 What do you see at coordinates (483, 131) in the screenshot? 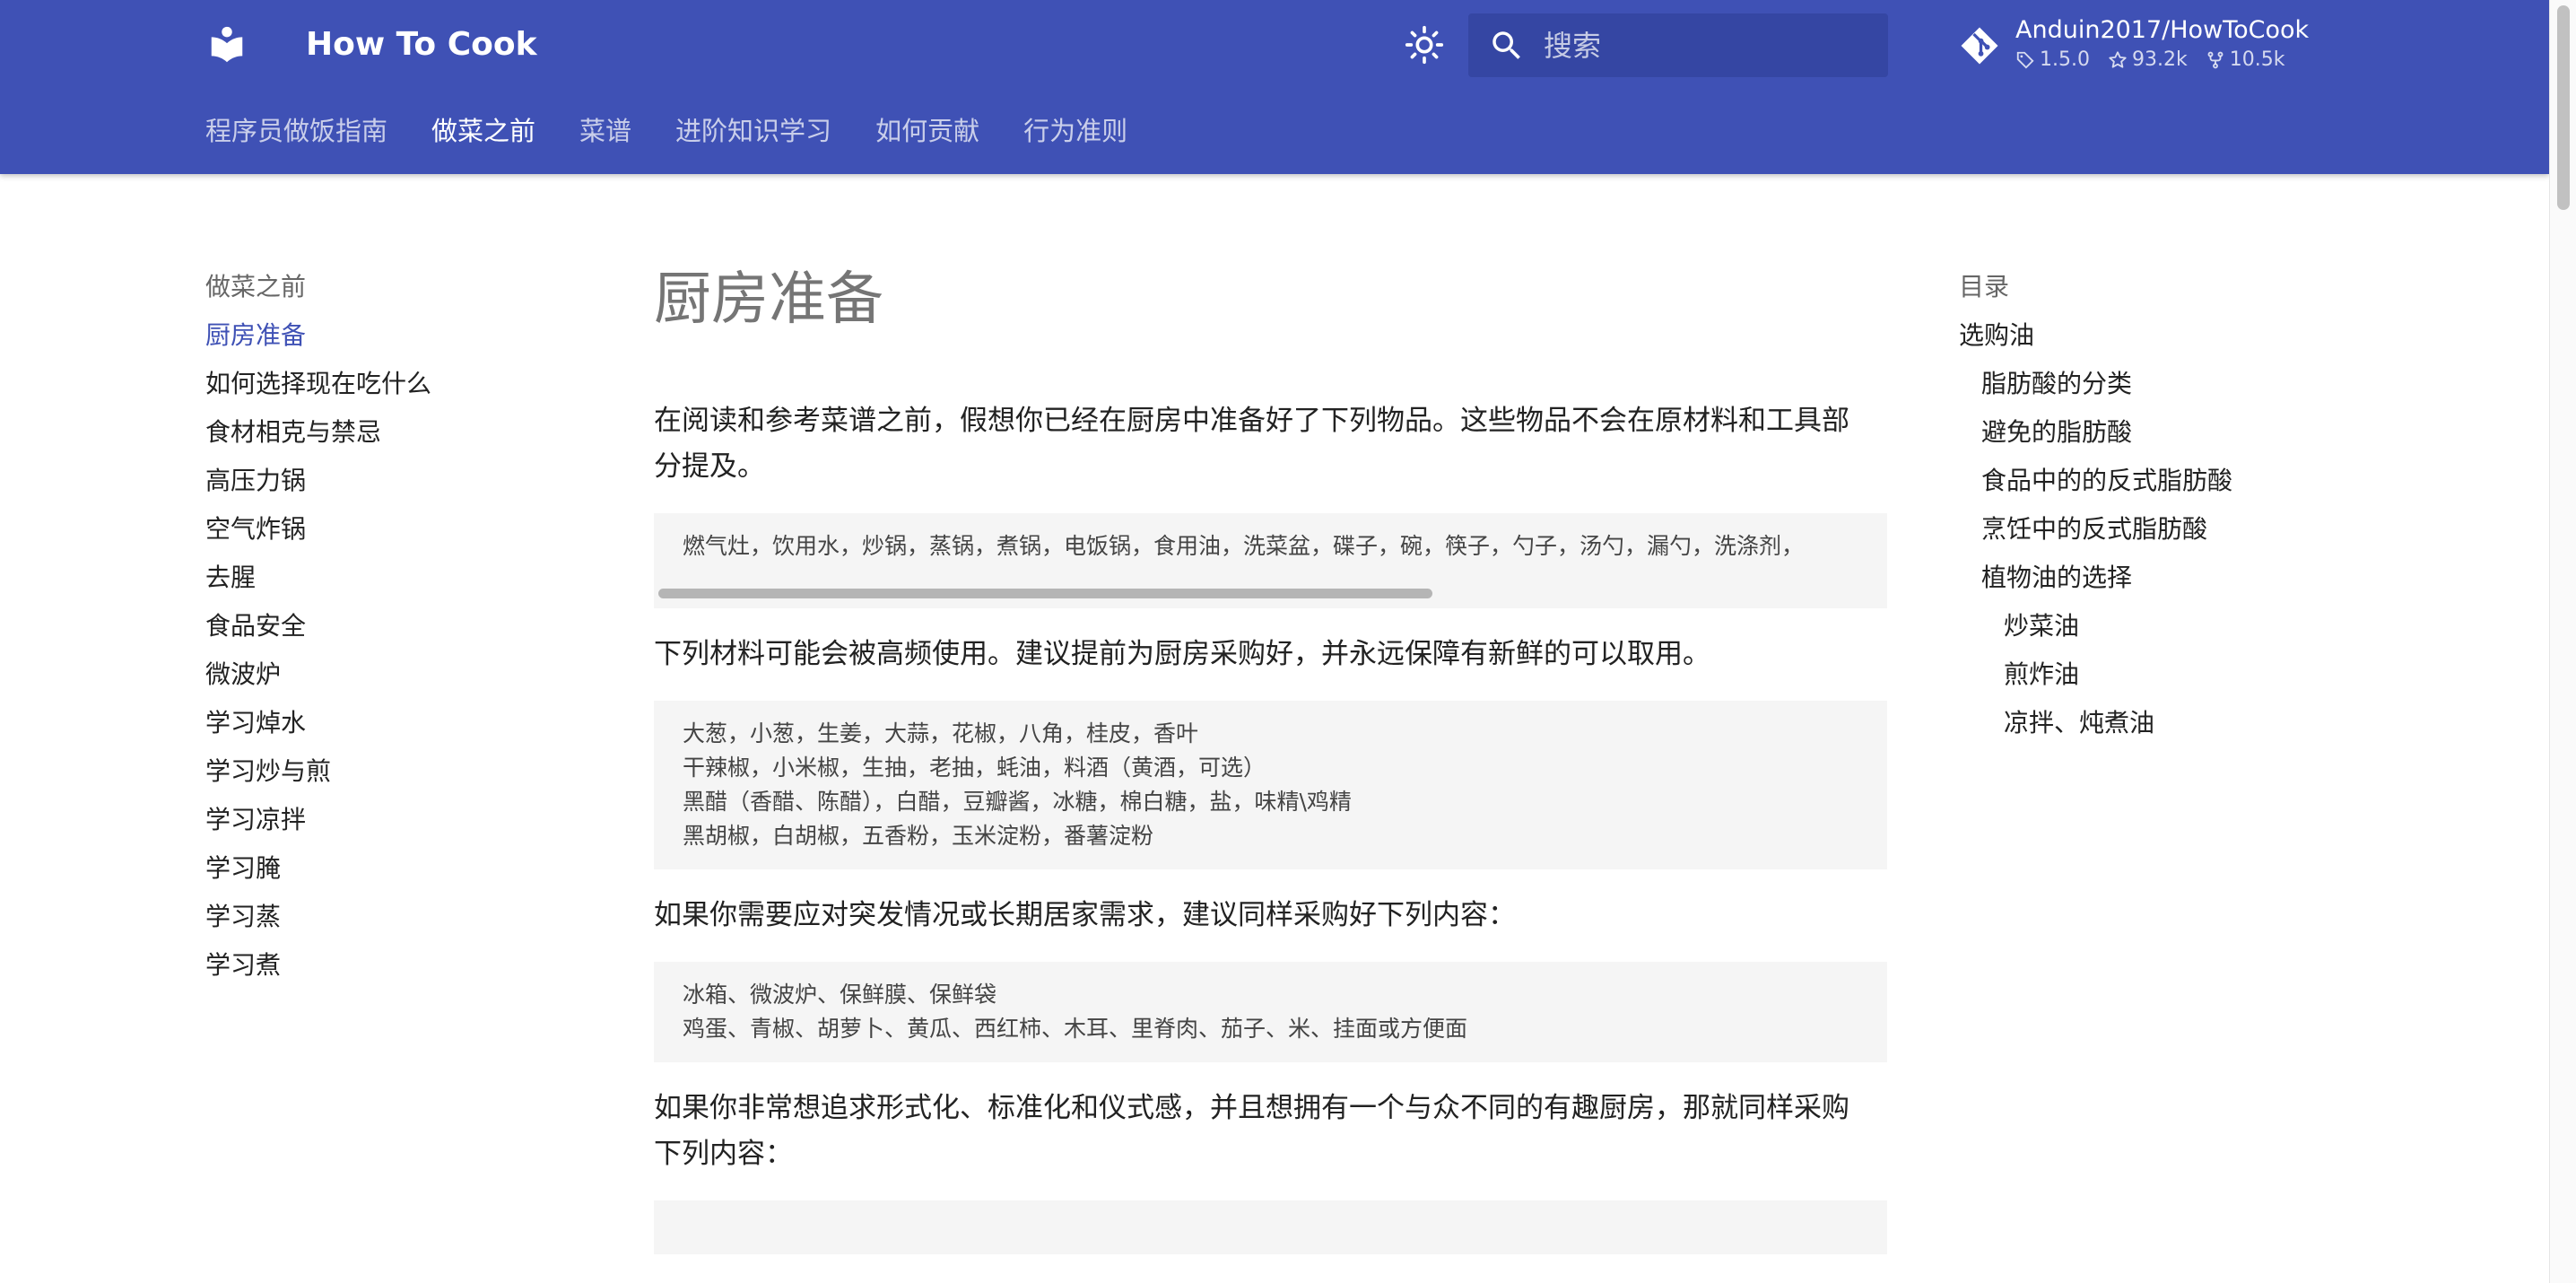
I see `tab-before-cooking: 做菜之前` at bounding box center [483, 131].